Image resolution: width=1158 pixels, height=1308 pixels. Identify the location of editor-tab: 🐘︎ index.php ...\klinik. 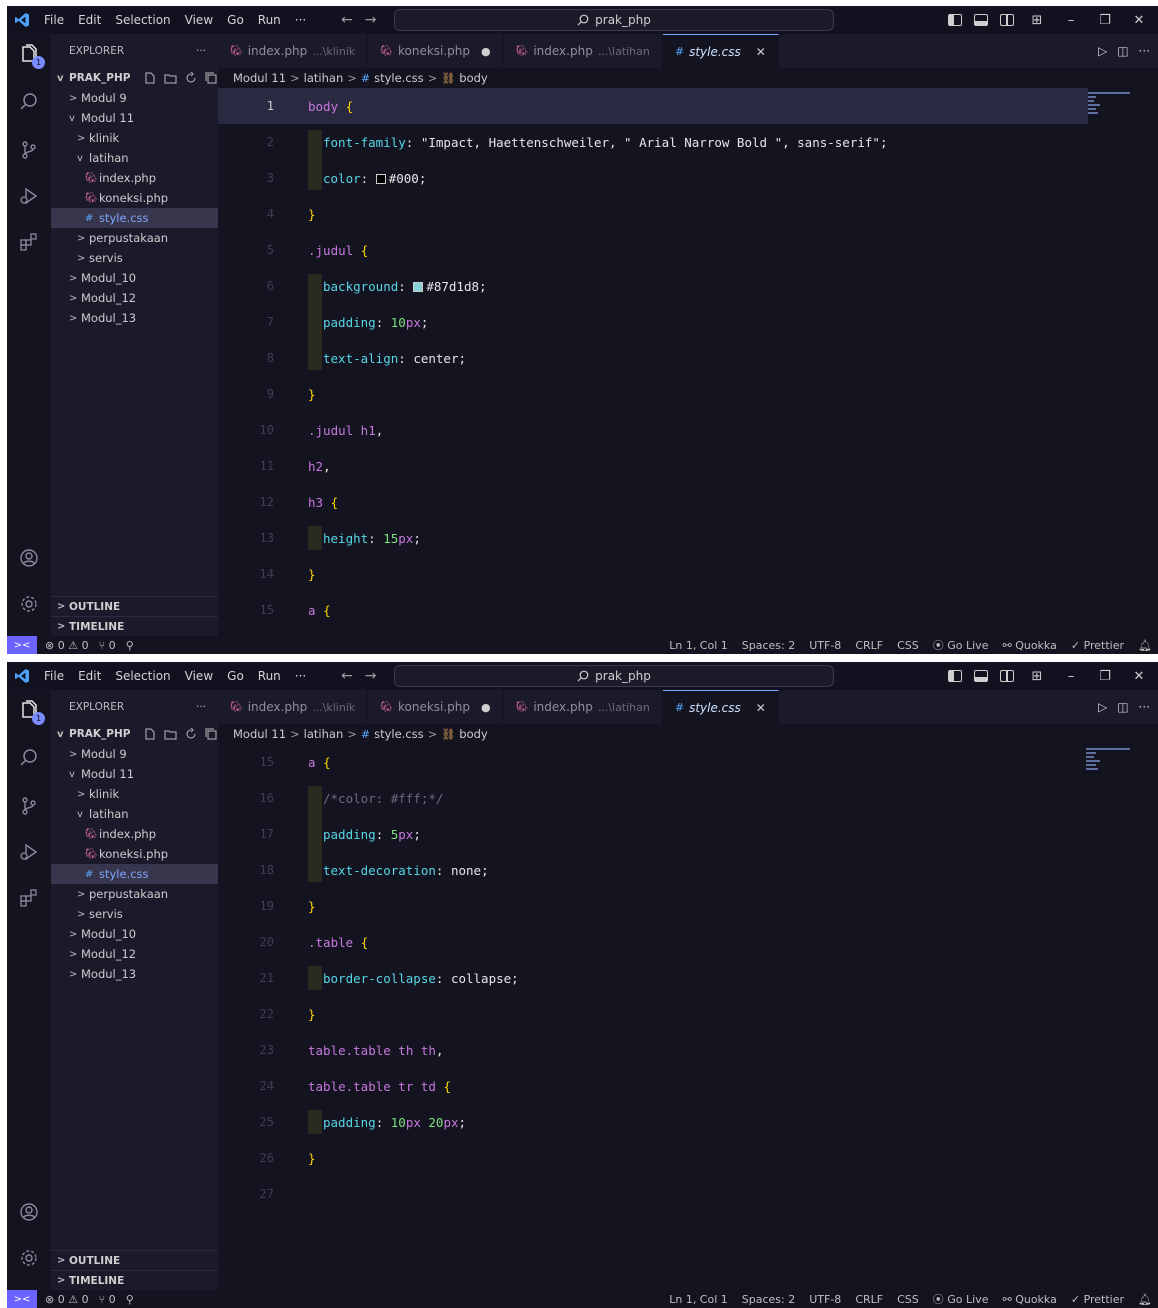
(293, 707).